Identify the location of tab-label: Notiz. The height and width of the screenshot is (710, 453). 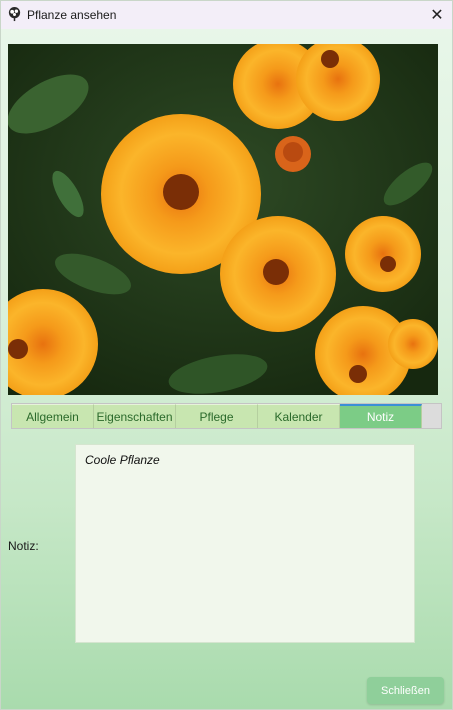
(380, 417).